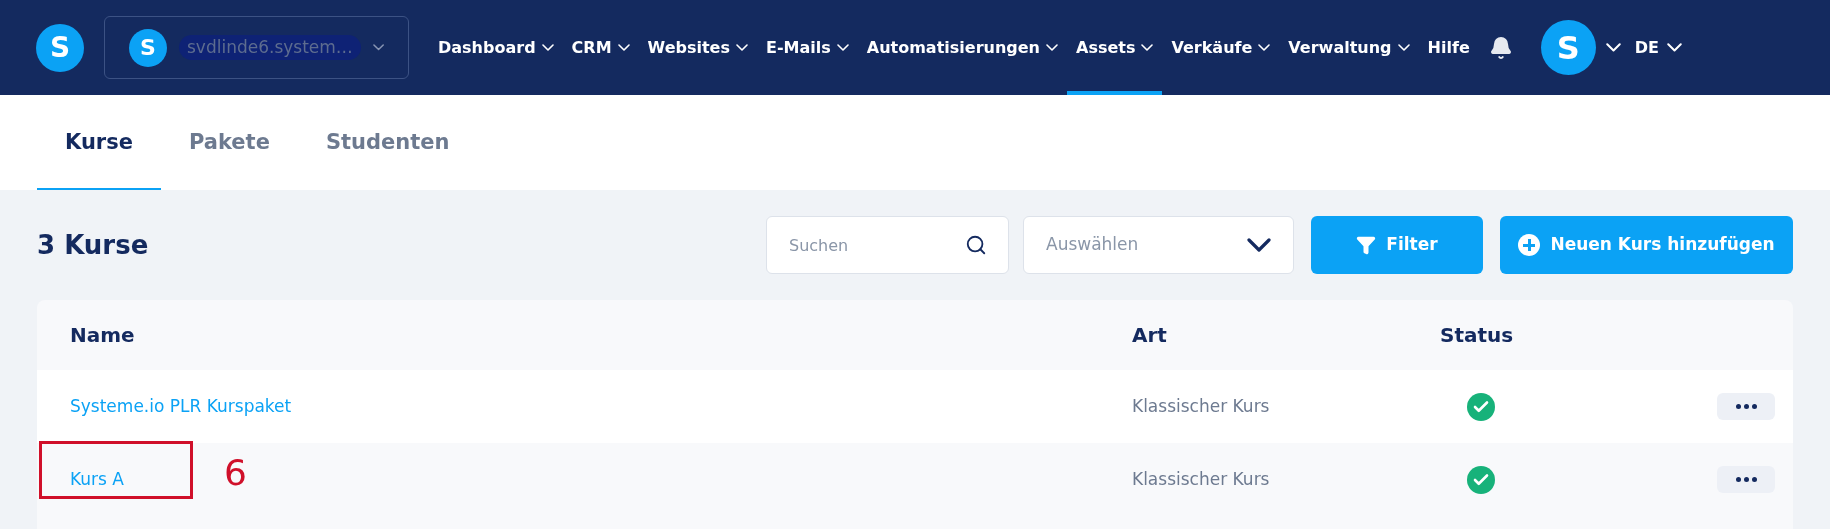 Image resolution: width=1830 pixels, height=529 pixels. Describe the element at coordinates (962, 47) in the screenshot. I see `nav-menu-item: Automatisierungen` at that location.